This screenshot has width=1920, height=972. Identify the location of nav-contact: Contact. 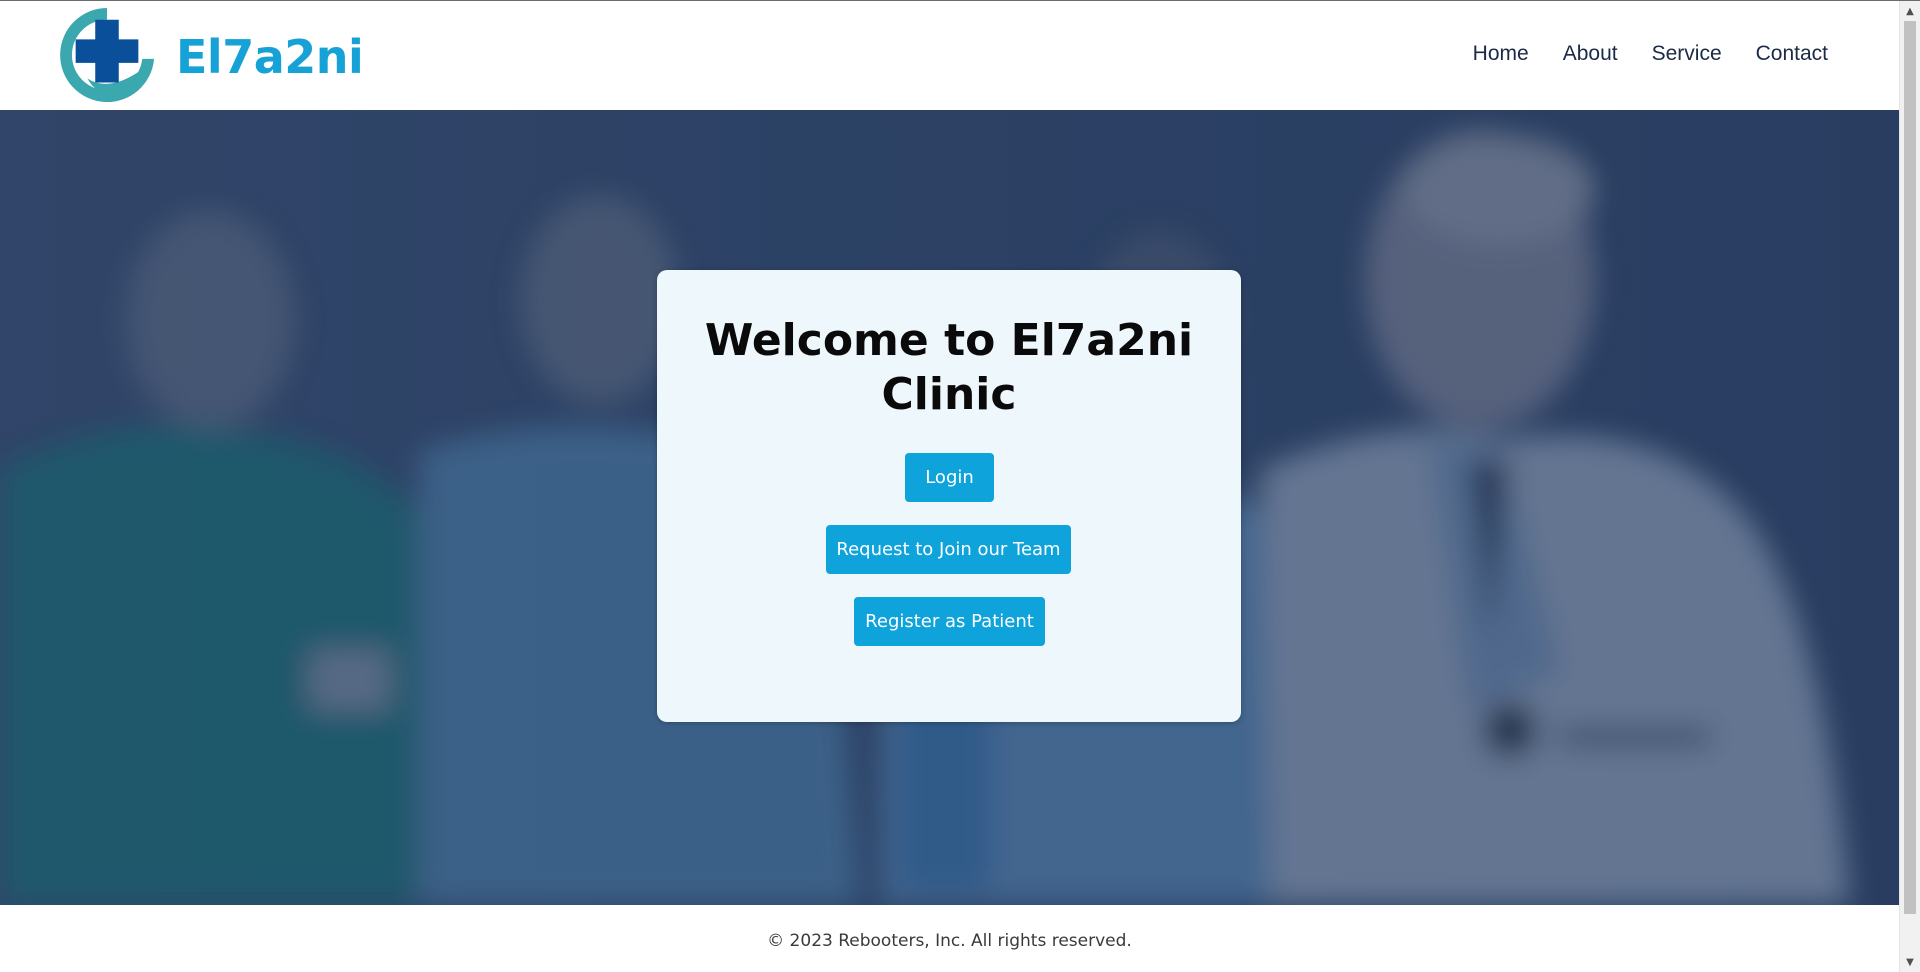
(1792, 54).